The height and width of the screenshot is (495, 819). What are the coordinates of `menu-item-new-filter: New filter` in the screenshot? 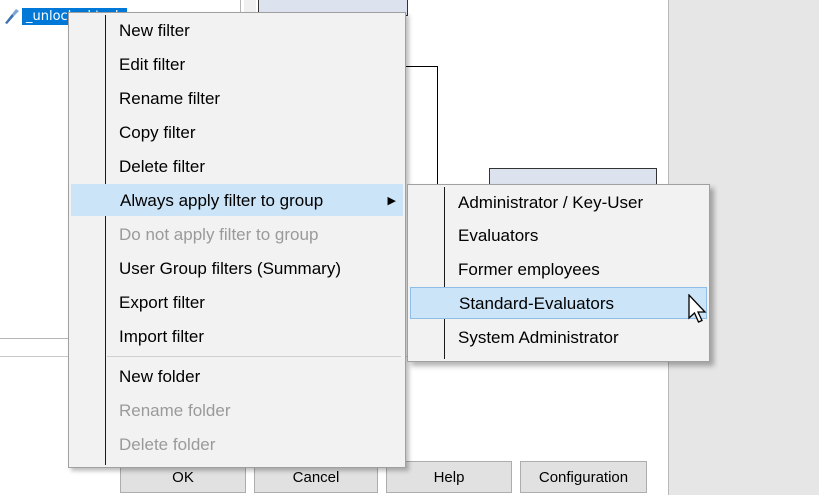 It's located at (237, 31).